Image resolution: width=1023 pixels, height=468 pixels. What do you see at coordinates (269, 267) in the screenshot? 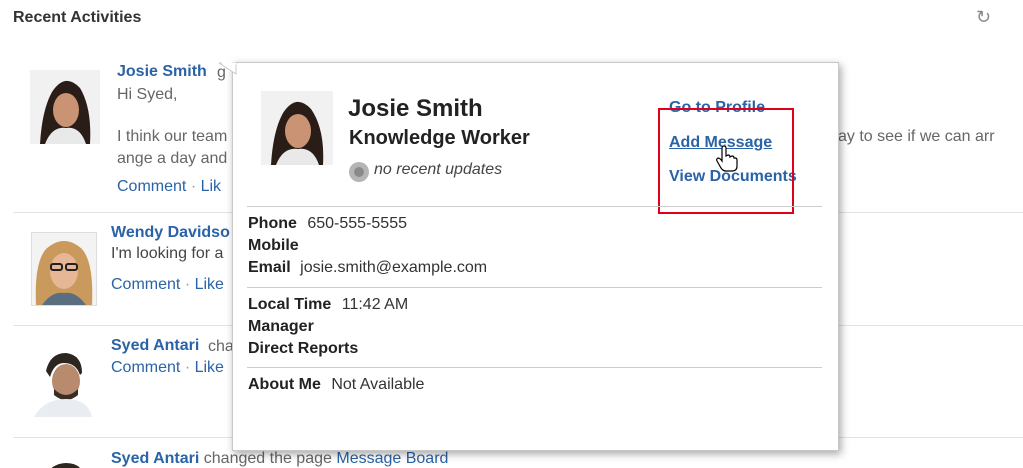
I see `email-label: Email` at bounding box center [269, 267].